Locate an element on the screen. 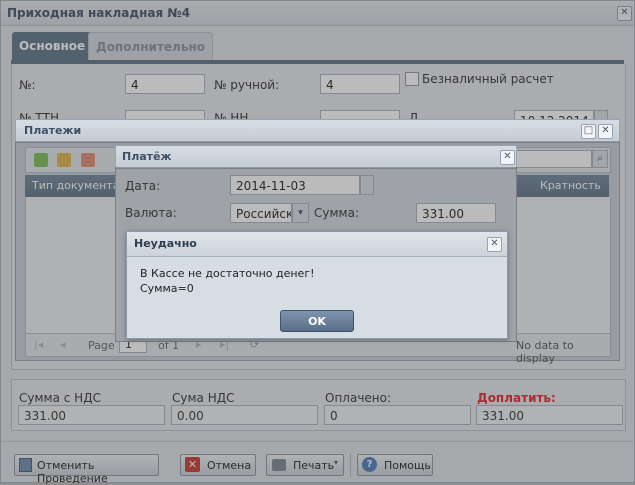 This screenshot has width=635, height=485. payments-title: Платежи is located at coordinates (53, 130).